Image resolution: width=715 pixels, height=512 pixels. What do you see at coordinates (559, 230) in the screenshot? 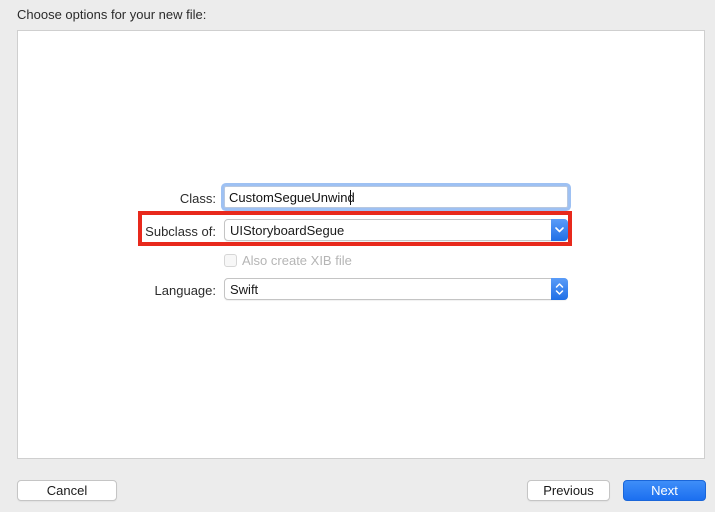
I see `chevron-down-icon` at bounding box center [559, 230].